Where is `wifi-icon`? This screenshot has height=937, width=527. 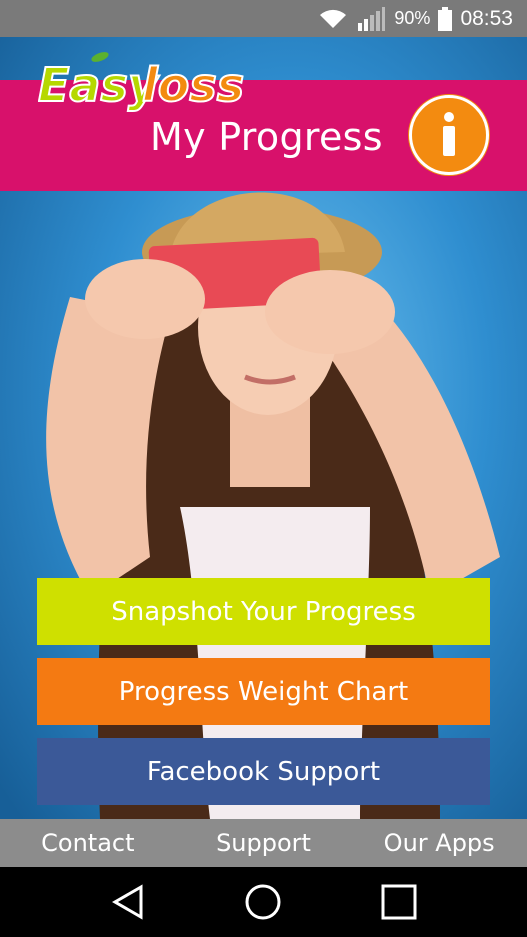 wifi-icon is located at coordinates (333, 19).